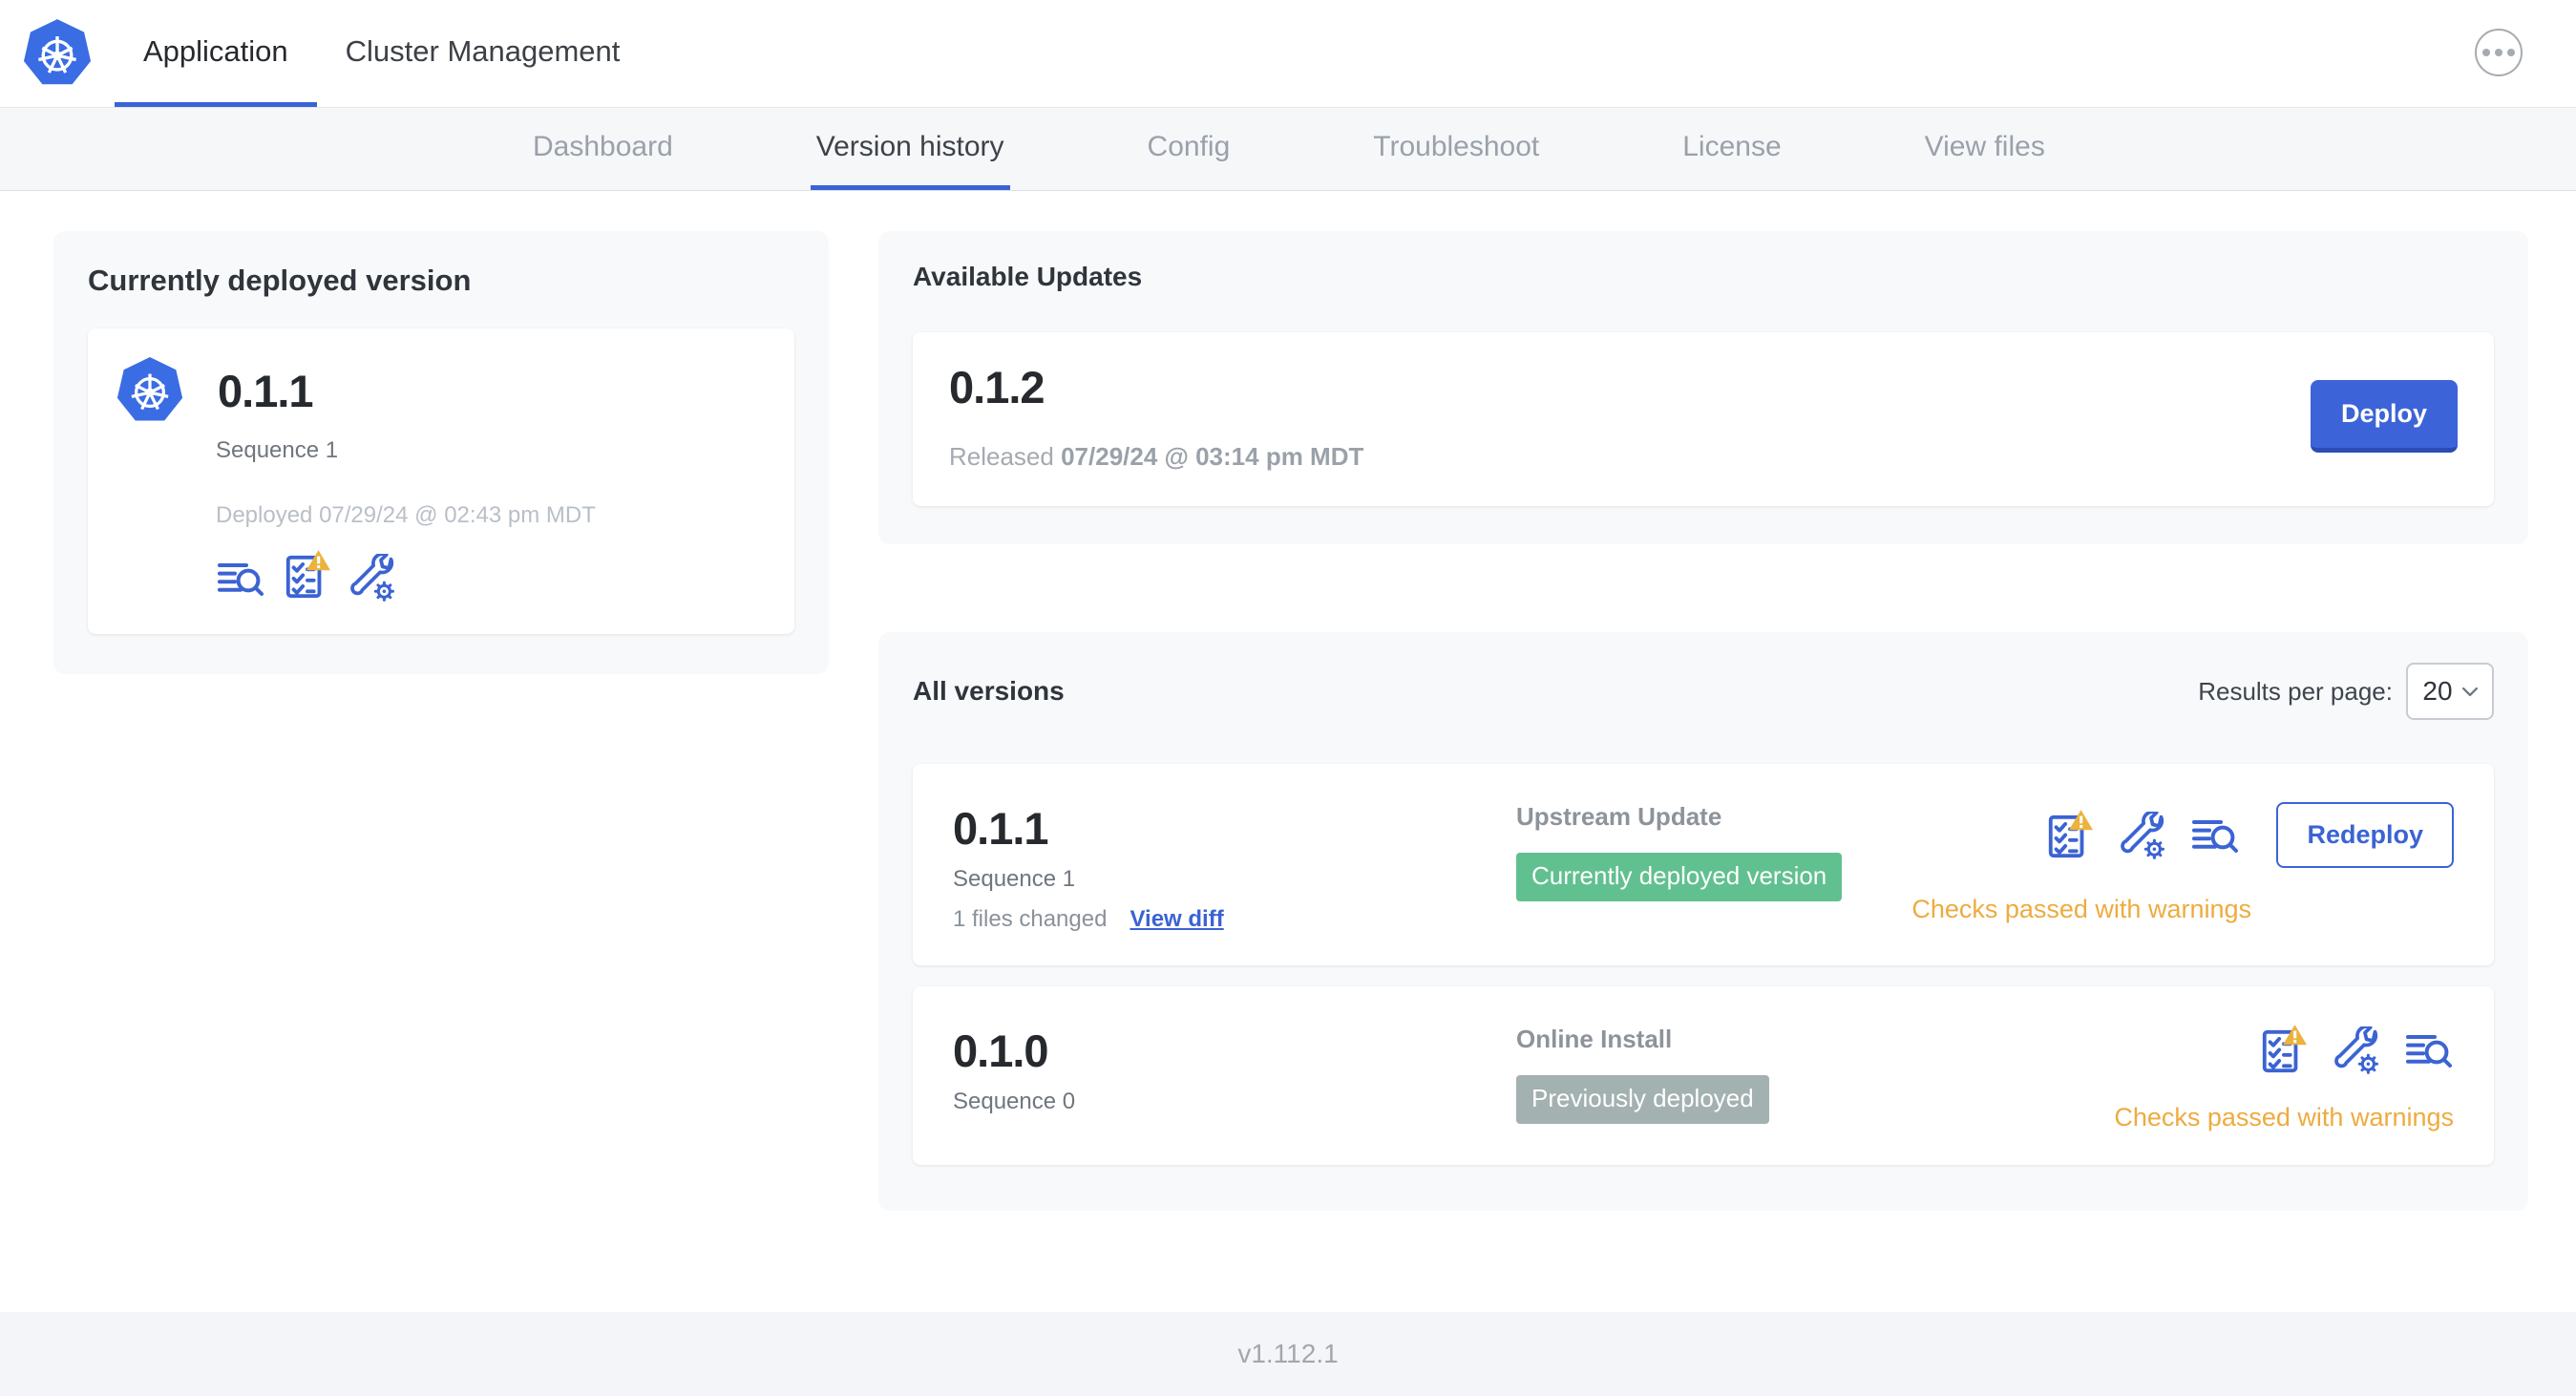 This screenshot has height=1396, width=2576. Describe the element at coordinates (1642, 1099) in the screenshot. I see `status-badge: Previously deployed` at that location.